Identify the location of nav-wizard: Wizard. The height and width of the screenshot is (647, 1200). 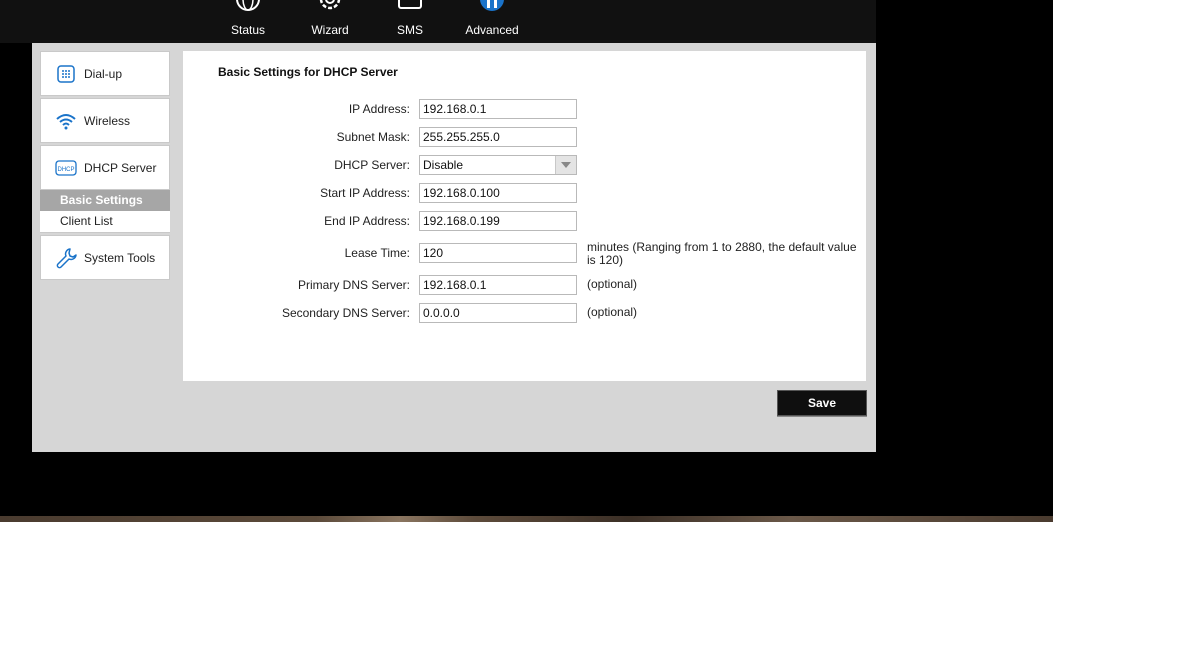
(330, 21).